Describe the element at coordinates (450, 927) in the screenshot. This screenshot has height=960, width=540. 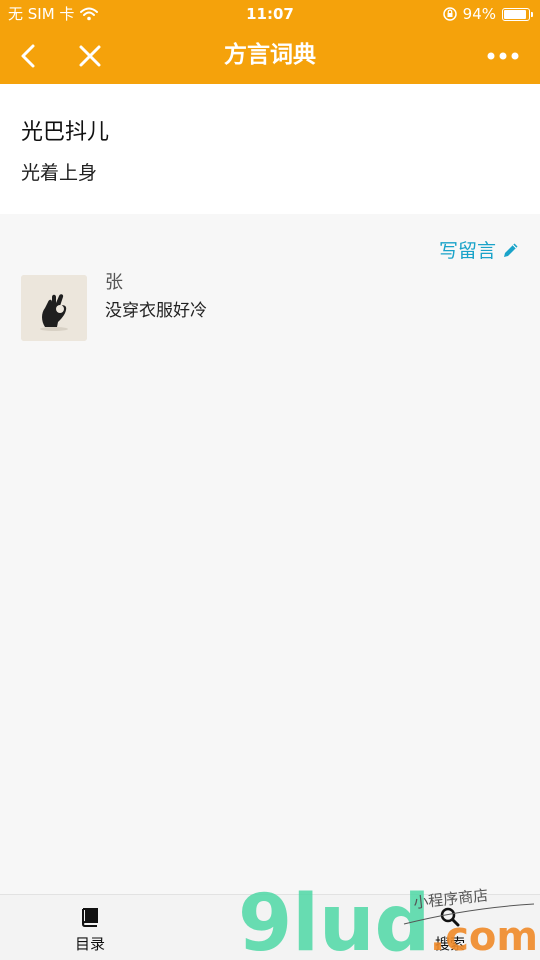
I see `tab-search: 搜索` at that location.